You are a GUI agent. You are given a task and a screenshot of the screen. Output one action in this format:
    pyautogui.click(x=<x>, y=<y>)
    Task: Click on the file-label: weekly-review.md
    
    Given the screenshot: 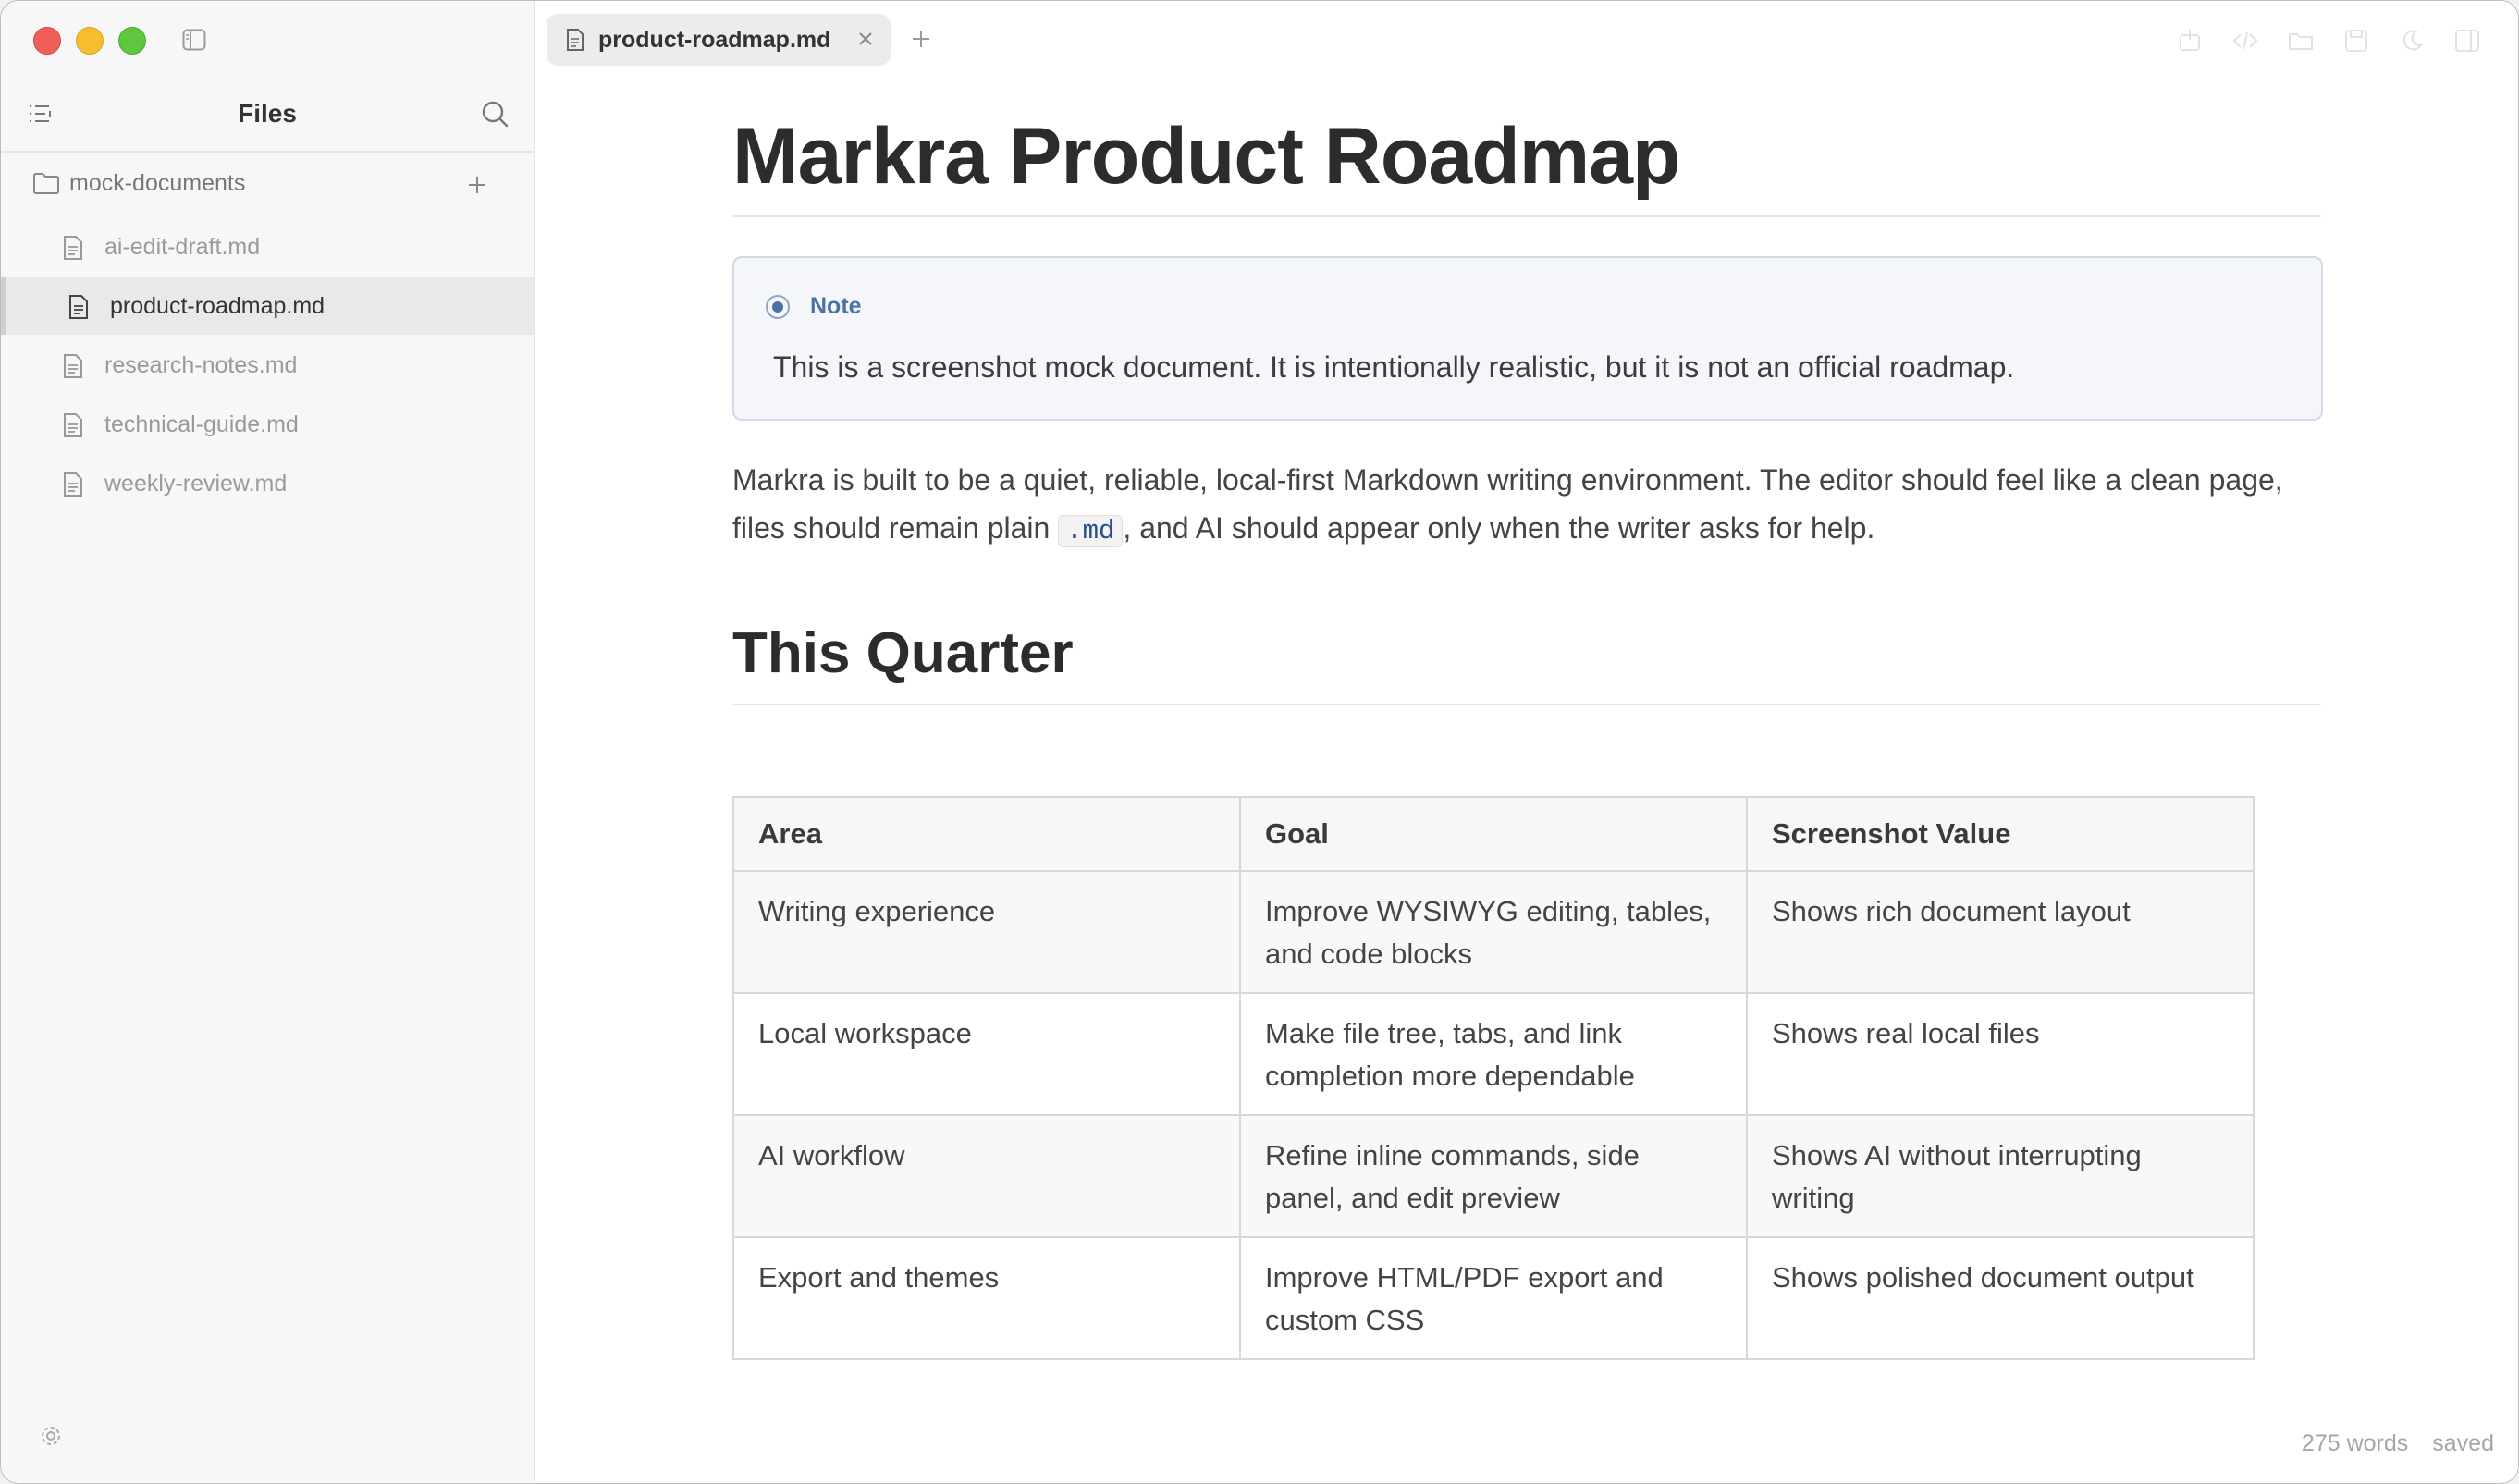 What is the action you would take?
    pyautogui.click(x=196, y=484)
    